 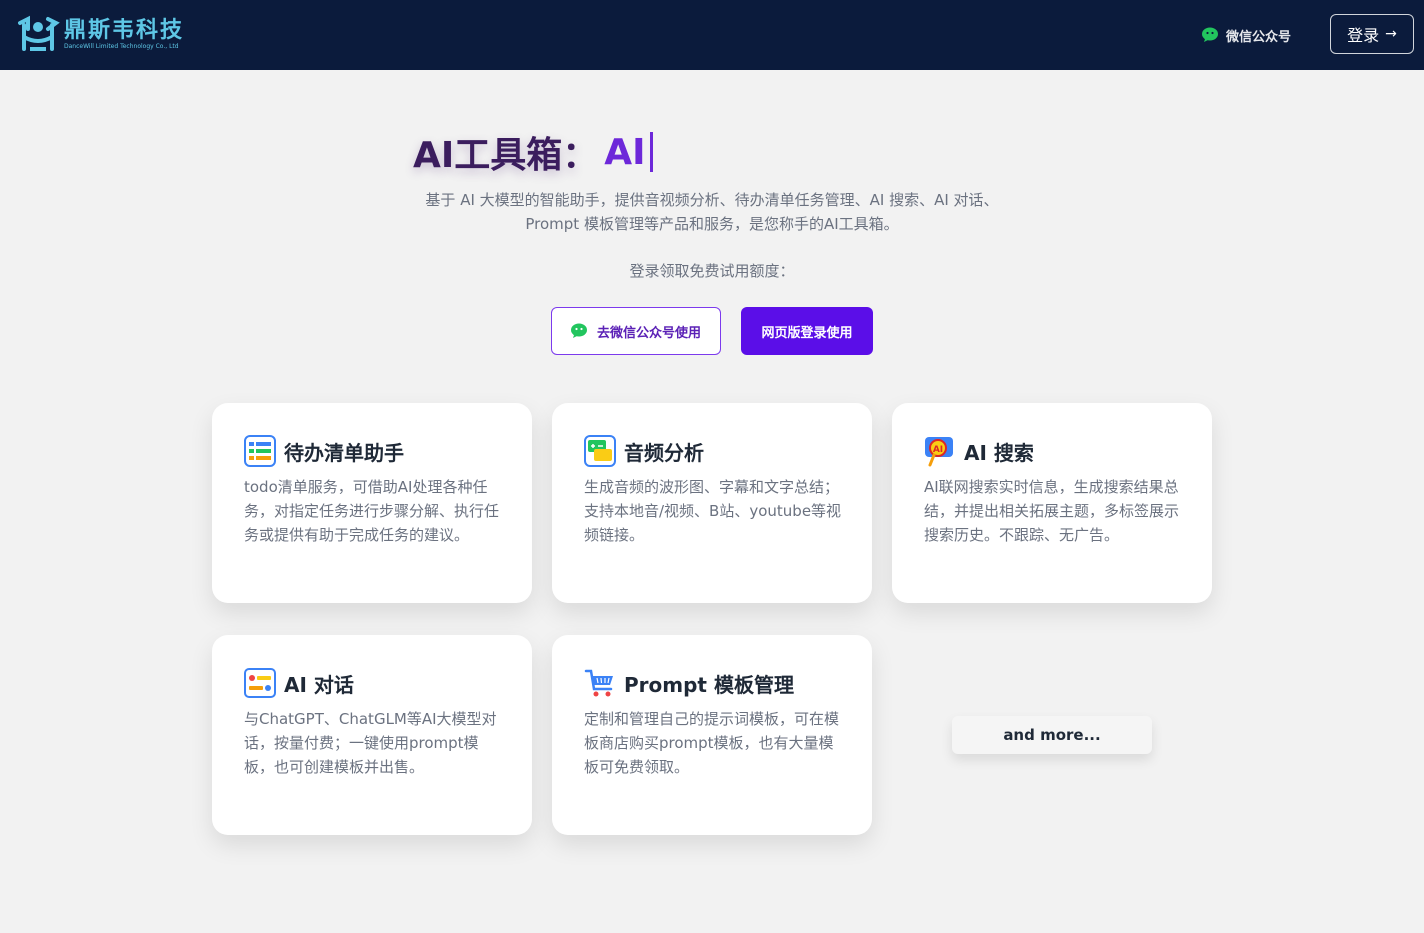 What do you see at coordinates (39, 33) in the screenshot?
I see `logo-mark-icon` at bounding box center [39, 33].